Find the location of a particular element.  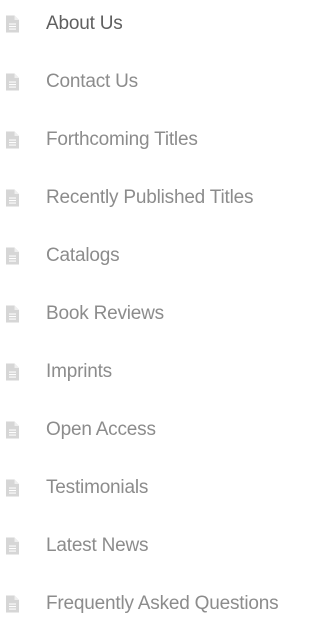

menu-item-label: Recently Published Titles is located at coordinates (150, 197).